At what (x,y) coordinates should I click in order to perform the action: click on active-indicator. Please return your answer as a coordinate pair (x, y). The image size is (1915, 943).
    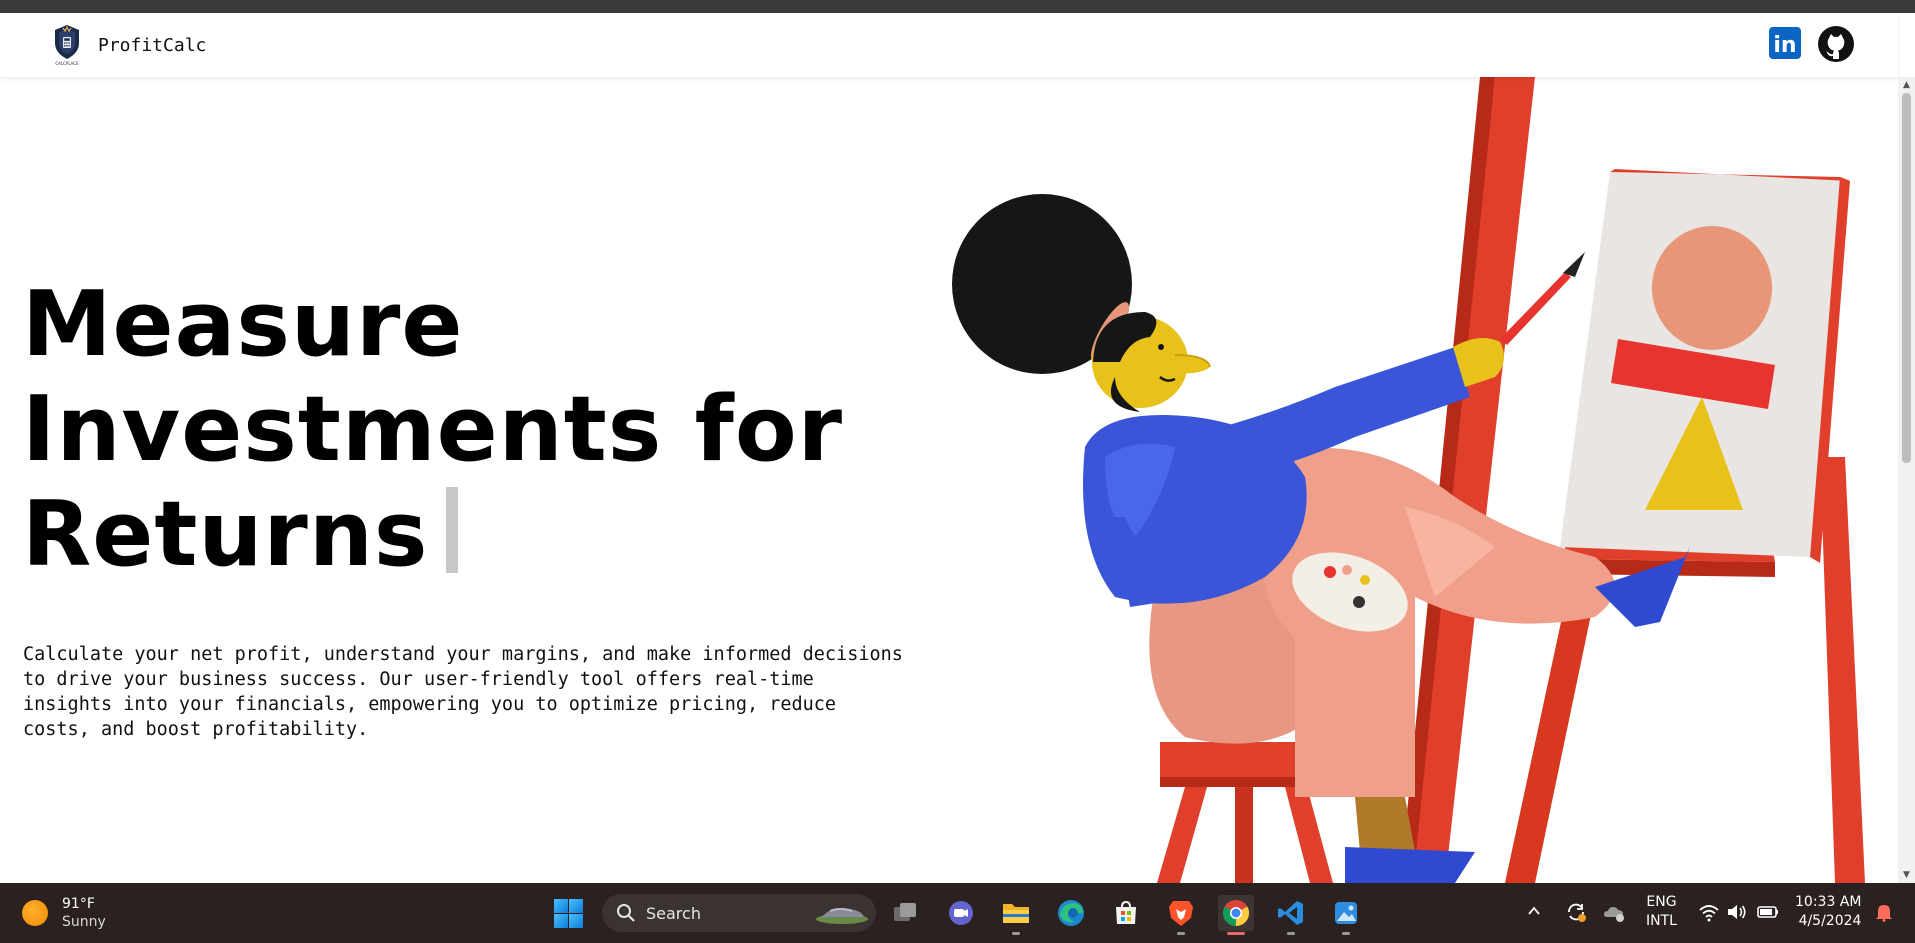
    Looking at the image, I should click on (1236, 933).